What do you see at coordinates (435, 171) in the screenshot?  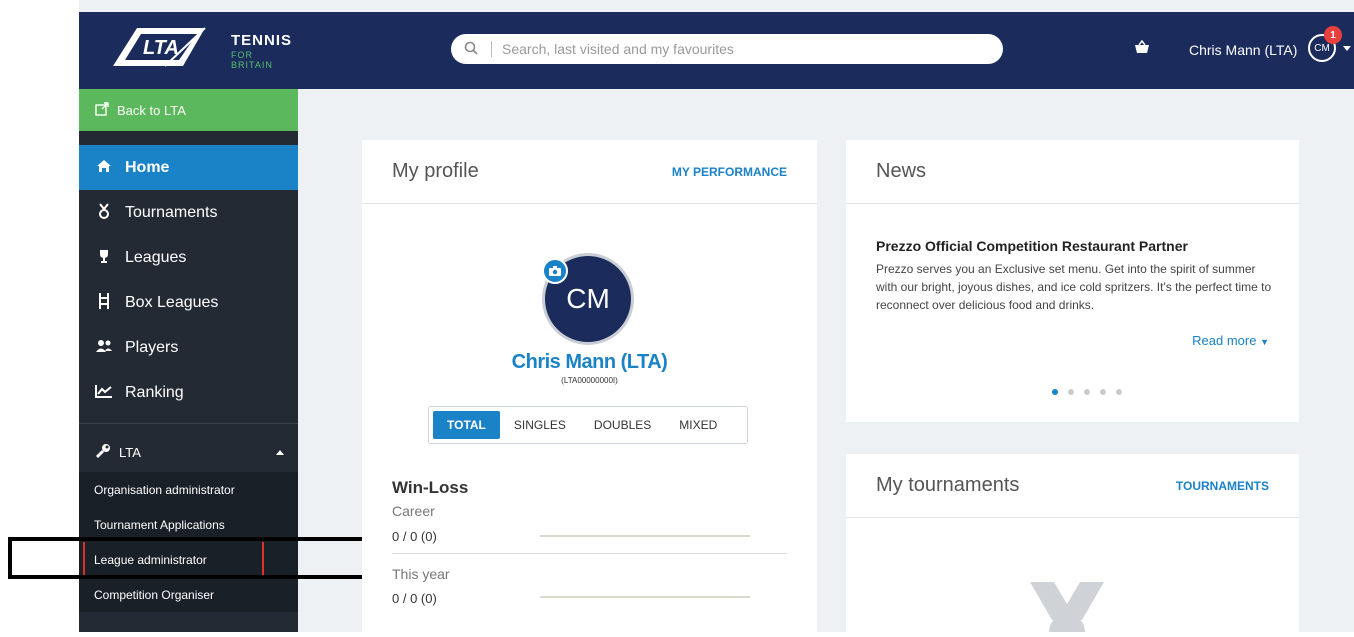 I see `profile-title: My profile` at bounding box center [435, 171].